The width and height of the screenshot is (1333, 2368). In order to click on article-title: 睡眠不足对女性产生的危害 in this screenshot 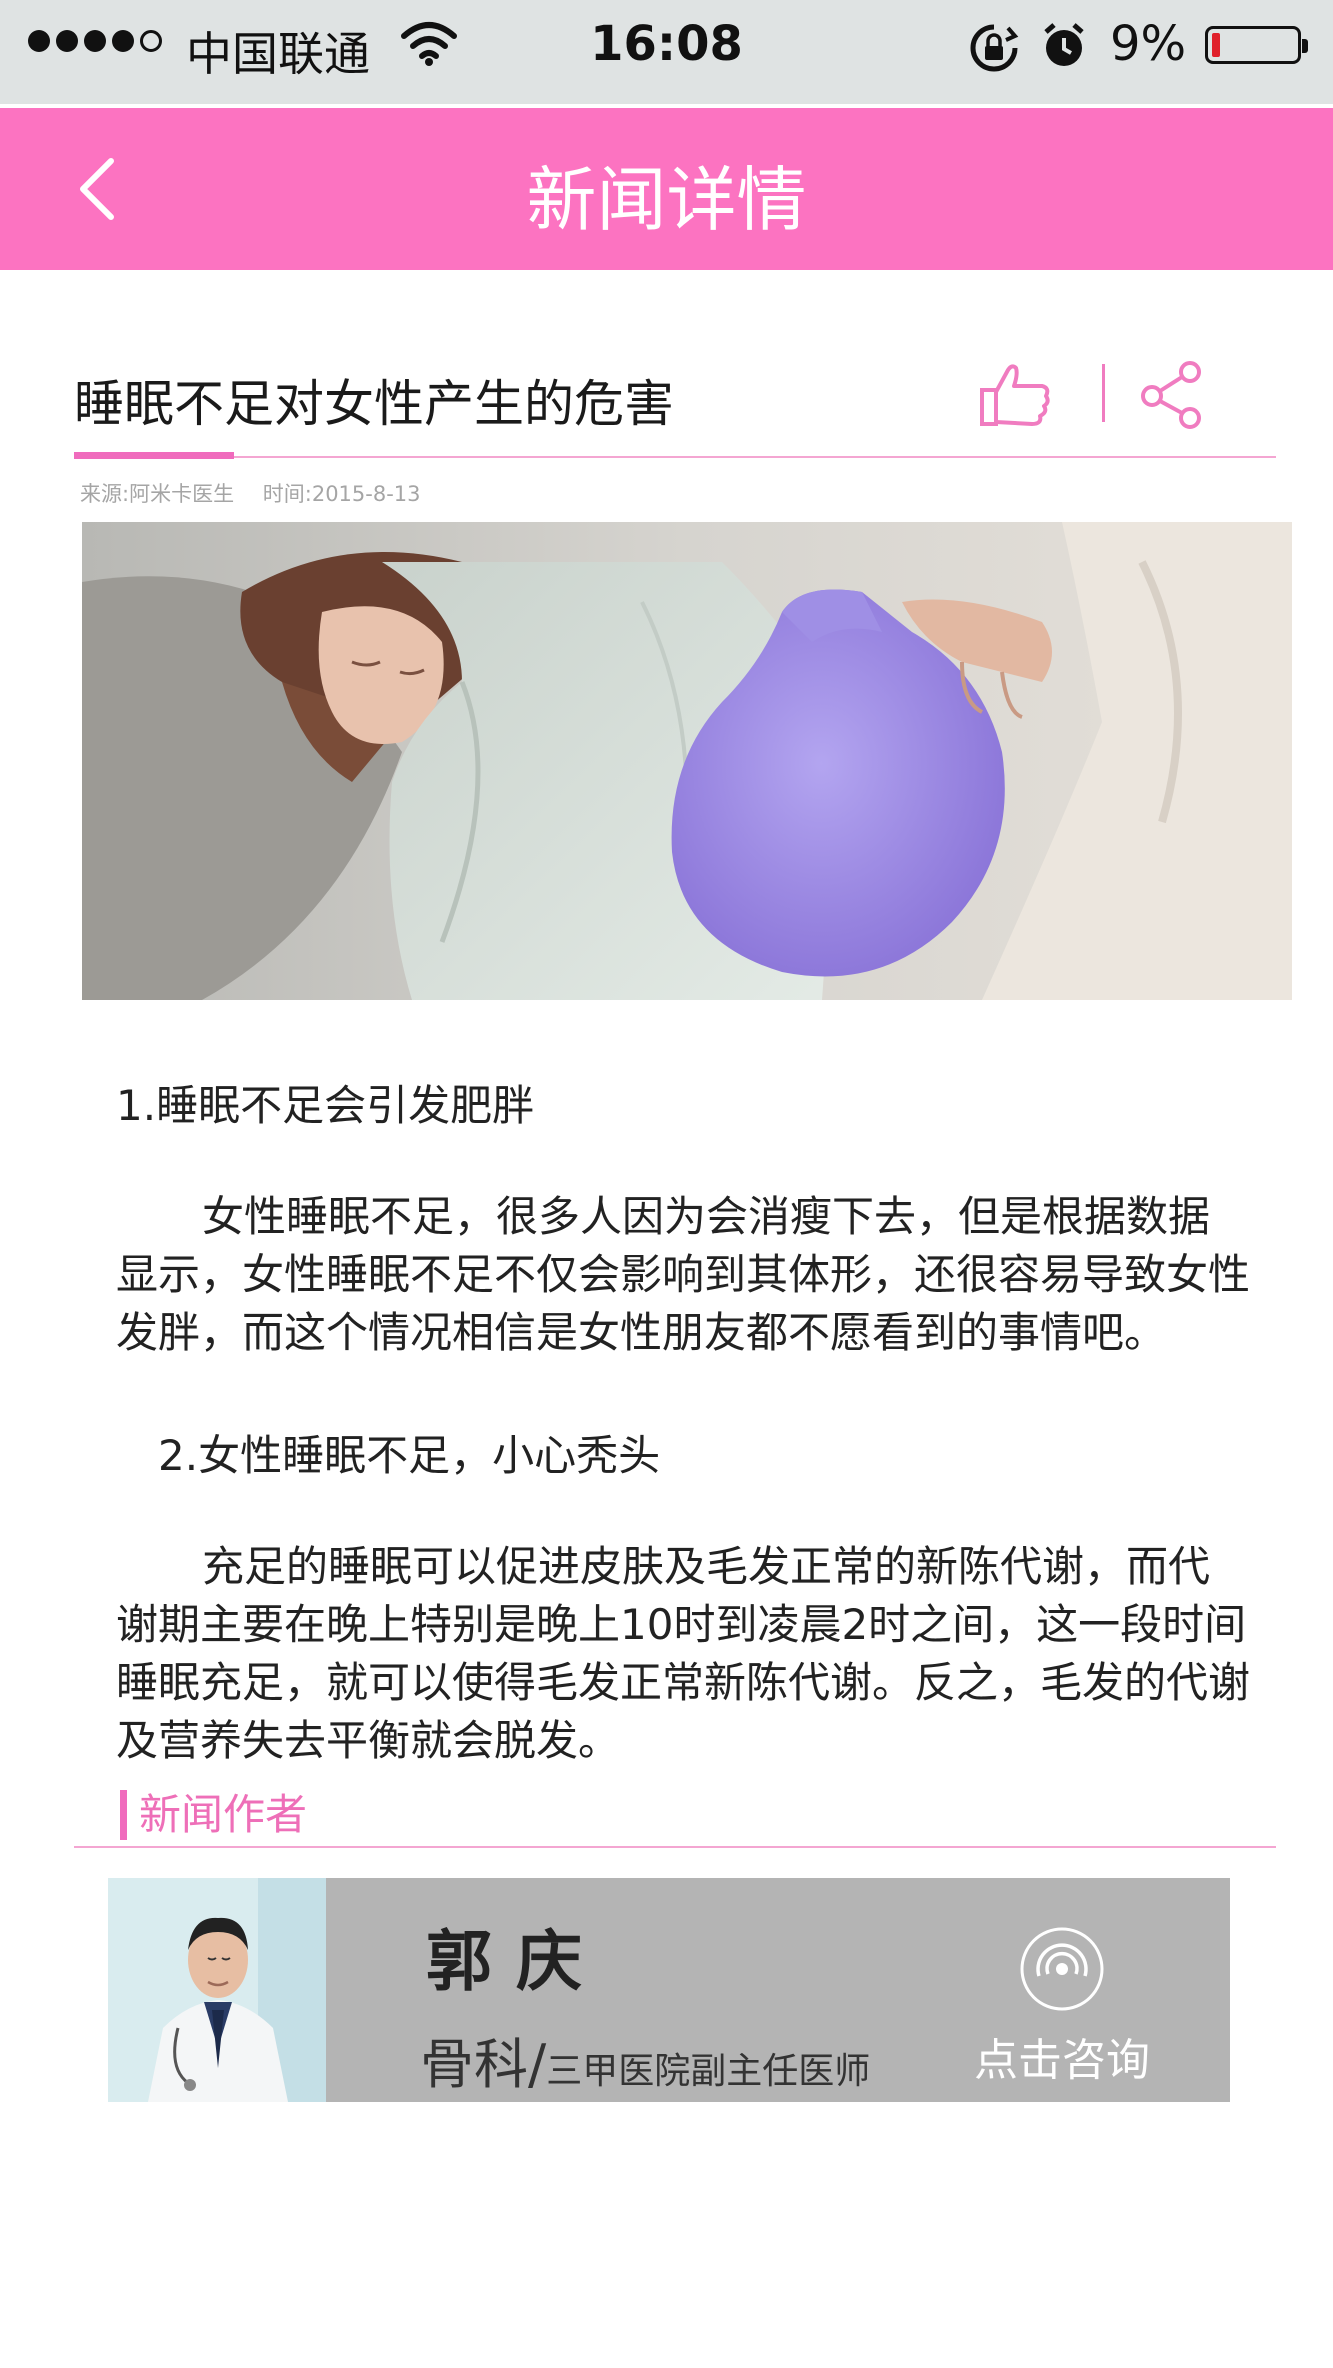, I will do `click(374, 404)`.